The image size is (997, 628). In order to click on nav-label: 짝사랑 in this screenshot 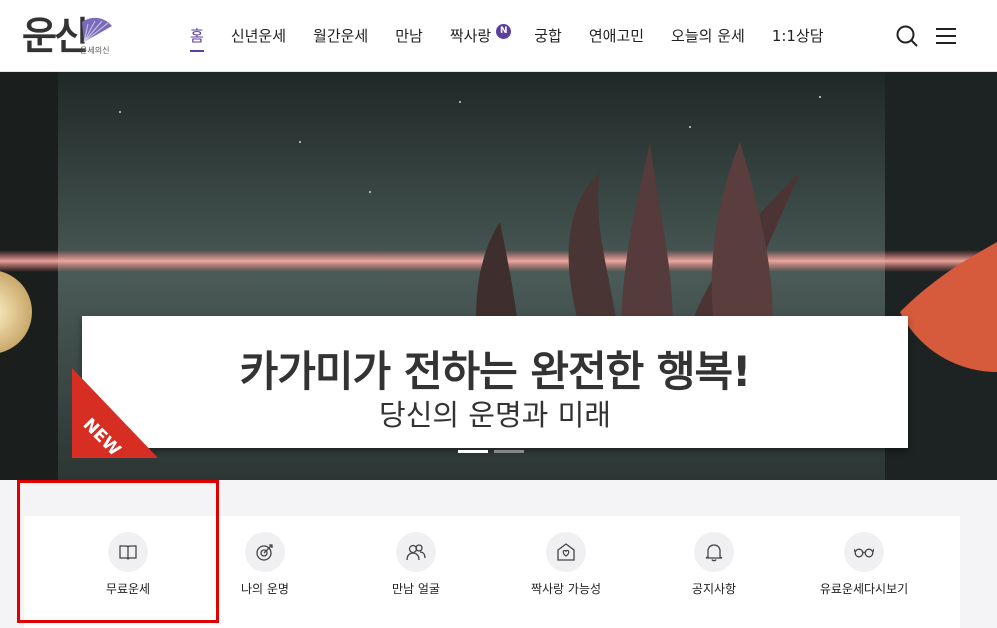, I will do `click(470, 36)`.